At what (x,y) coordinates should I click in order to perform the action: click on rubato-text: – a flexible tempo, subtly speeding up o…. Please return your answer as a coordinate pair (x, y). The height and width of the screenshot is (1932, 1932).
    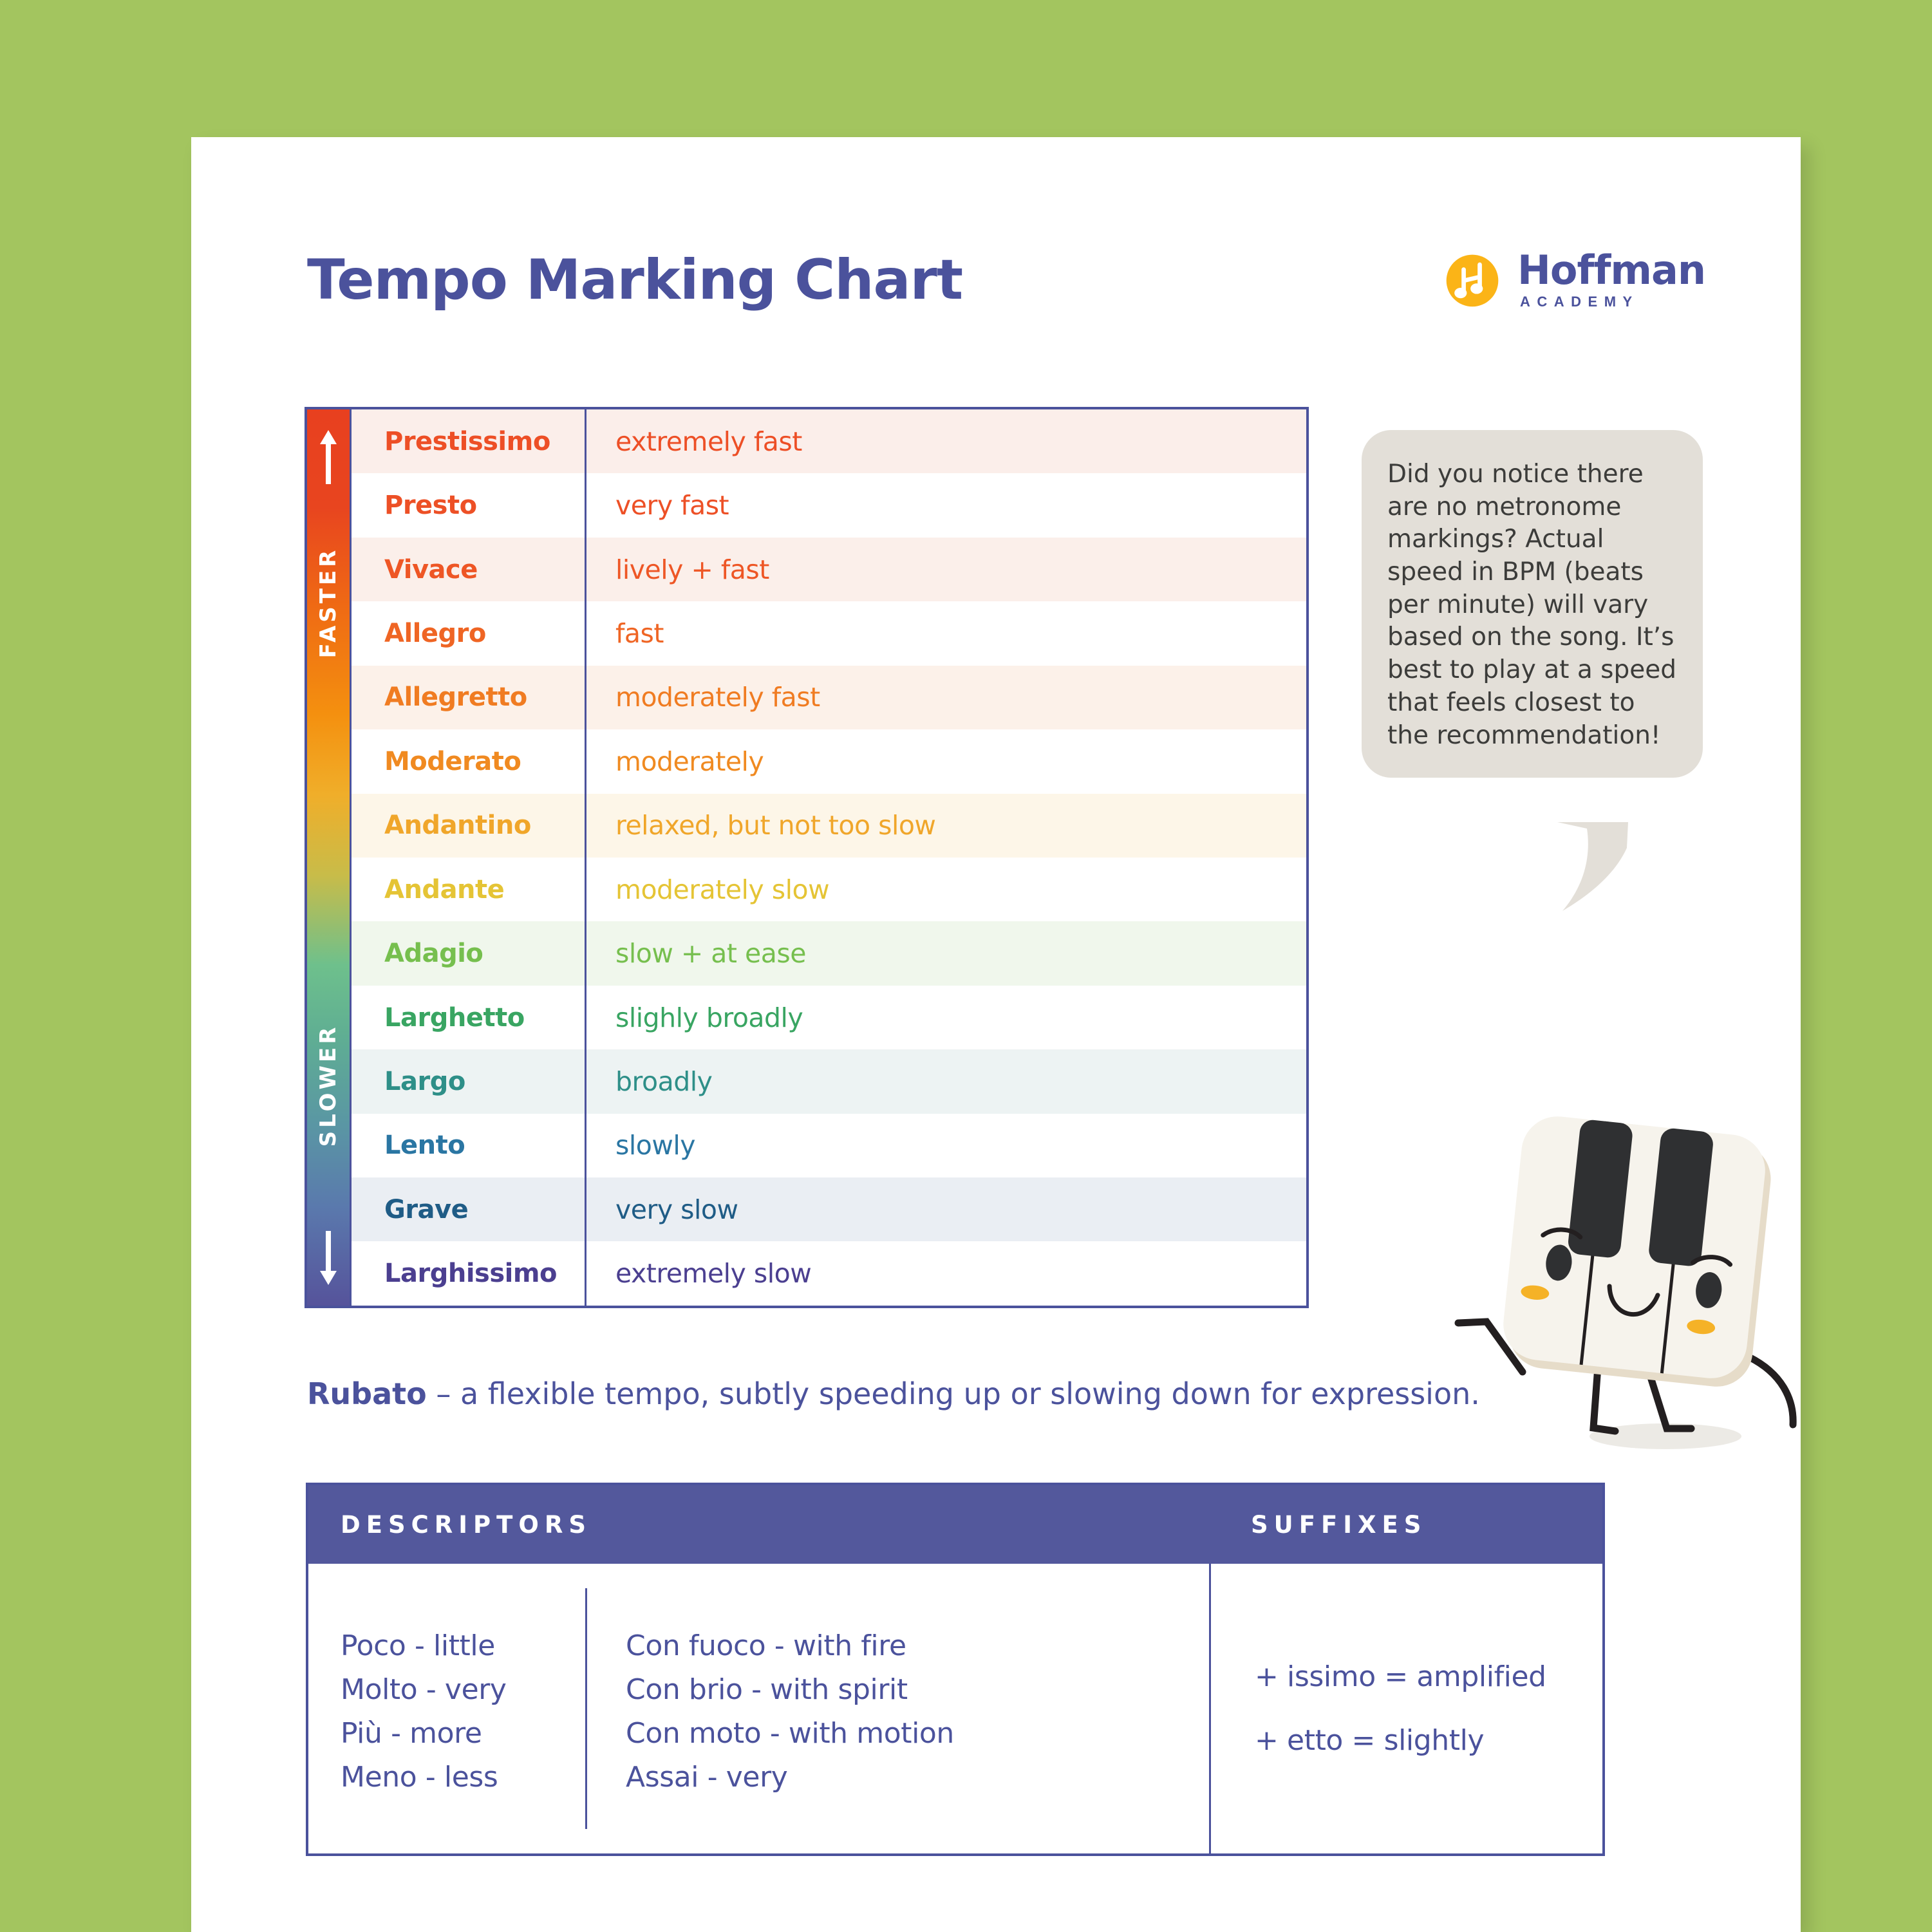
    Looking at the image, I should click on (953, 1394).